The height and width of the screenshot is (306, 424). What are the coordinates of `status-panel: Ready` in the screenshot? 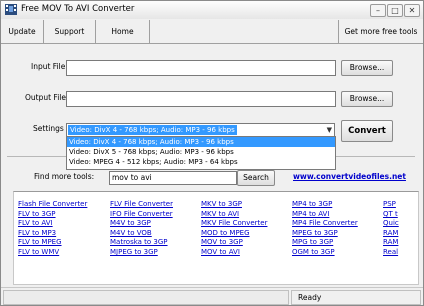 It's located at (356, 297).